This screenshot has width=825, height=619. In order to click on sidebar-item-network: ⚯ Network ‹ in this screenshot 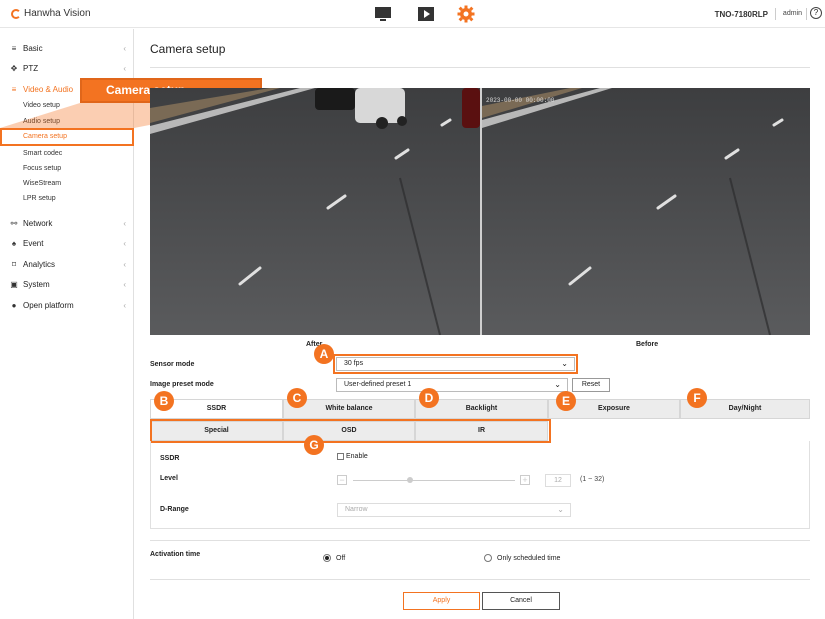, I will do `click(69, 223)`.